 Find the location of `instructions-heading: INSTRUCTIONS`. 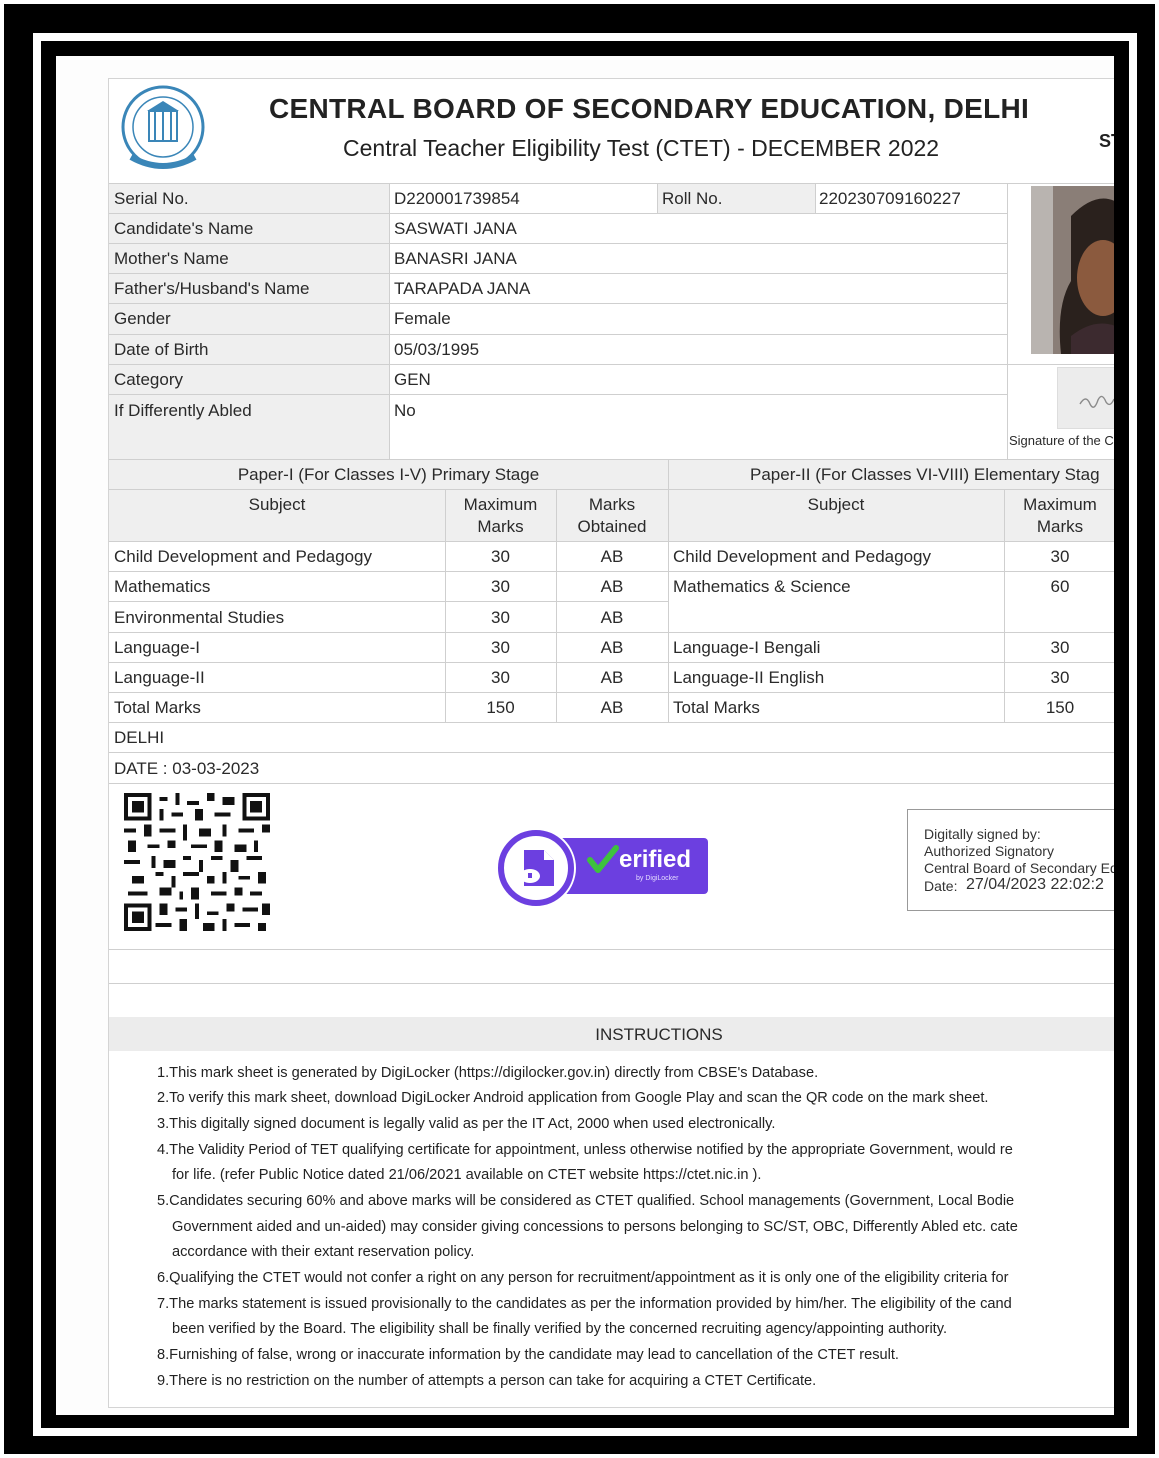

instructions-heading: INSTRUCTIONS is located at coordinates (659, 1034).